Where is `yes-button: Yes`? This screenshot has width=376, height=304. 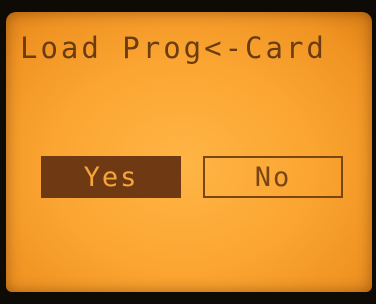
yes-button: Yes is located at coordinates (111, 177).